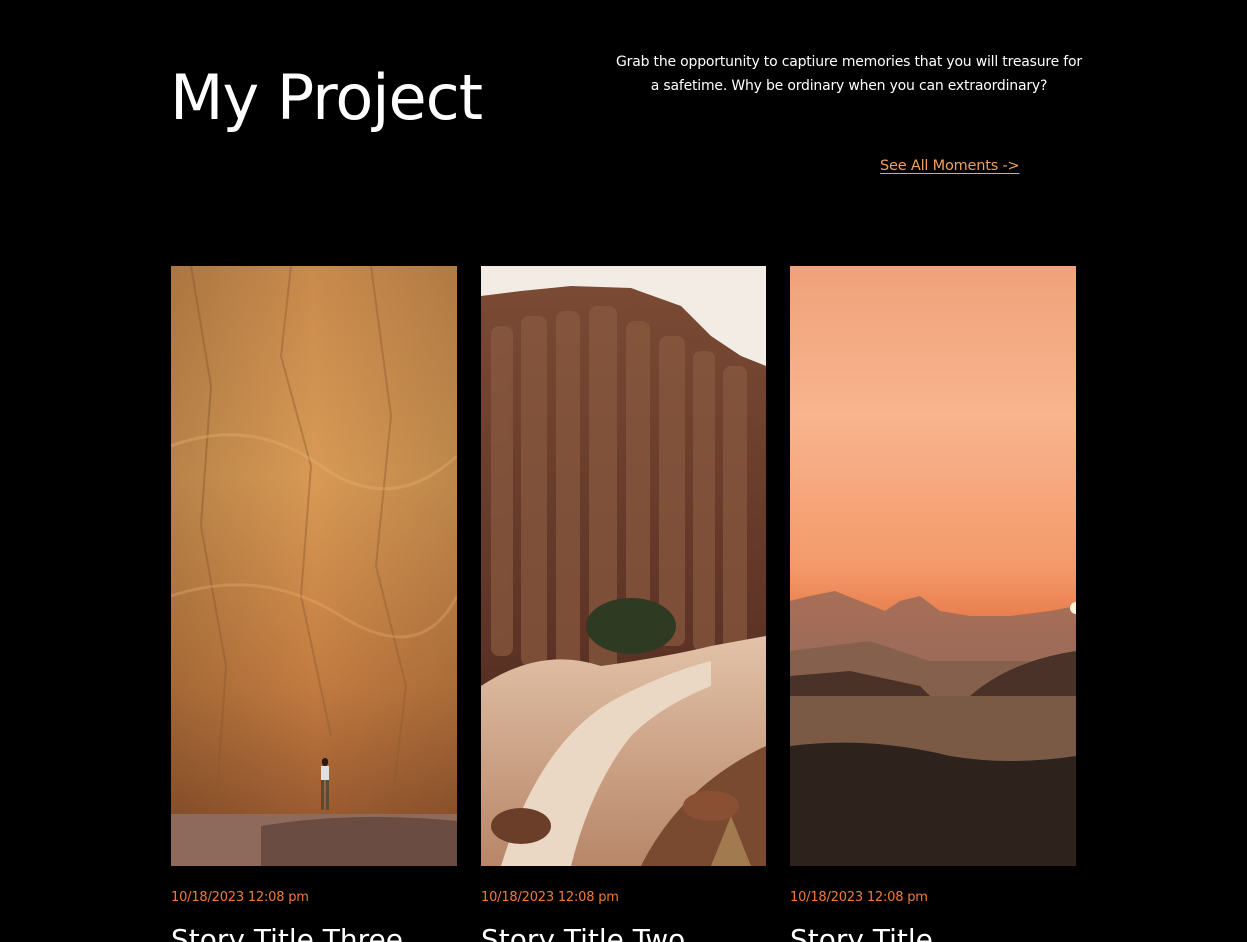  I want to click on page-title: My Project, so click(326, 97).